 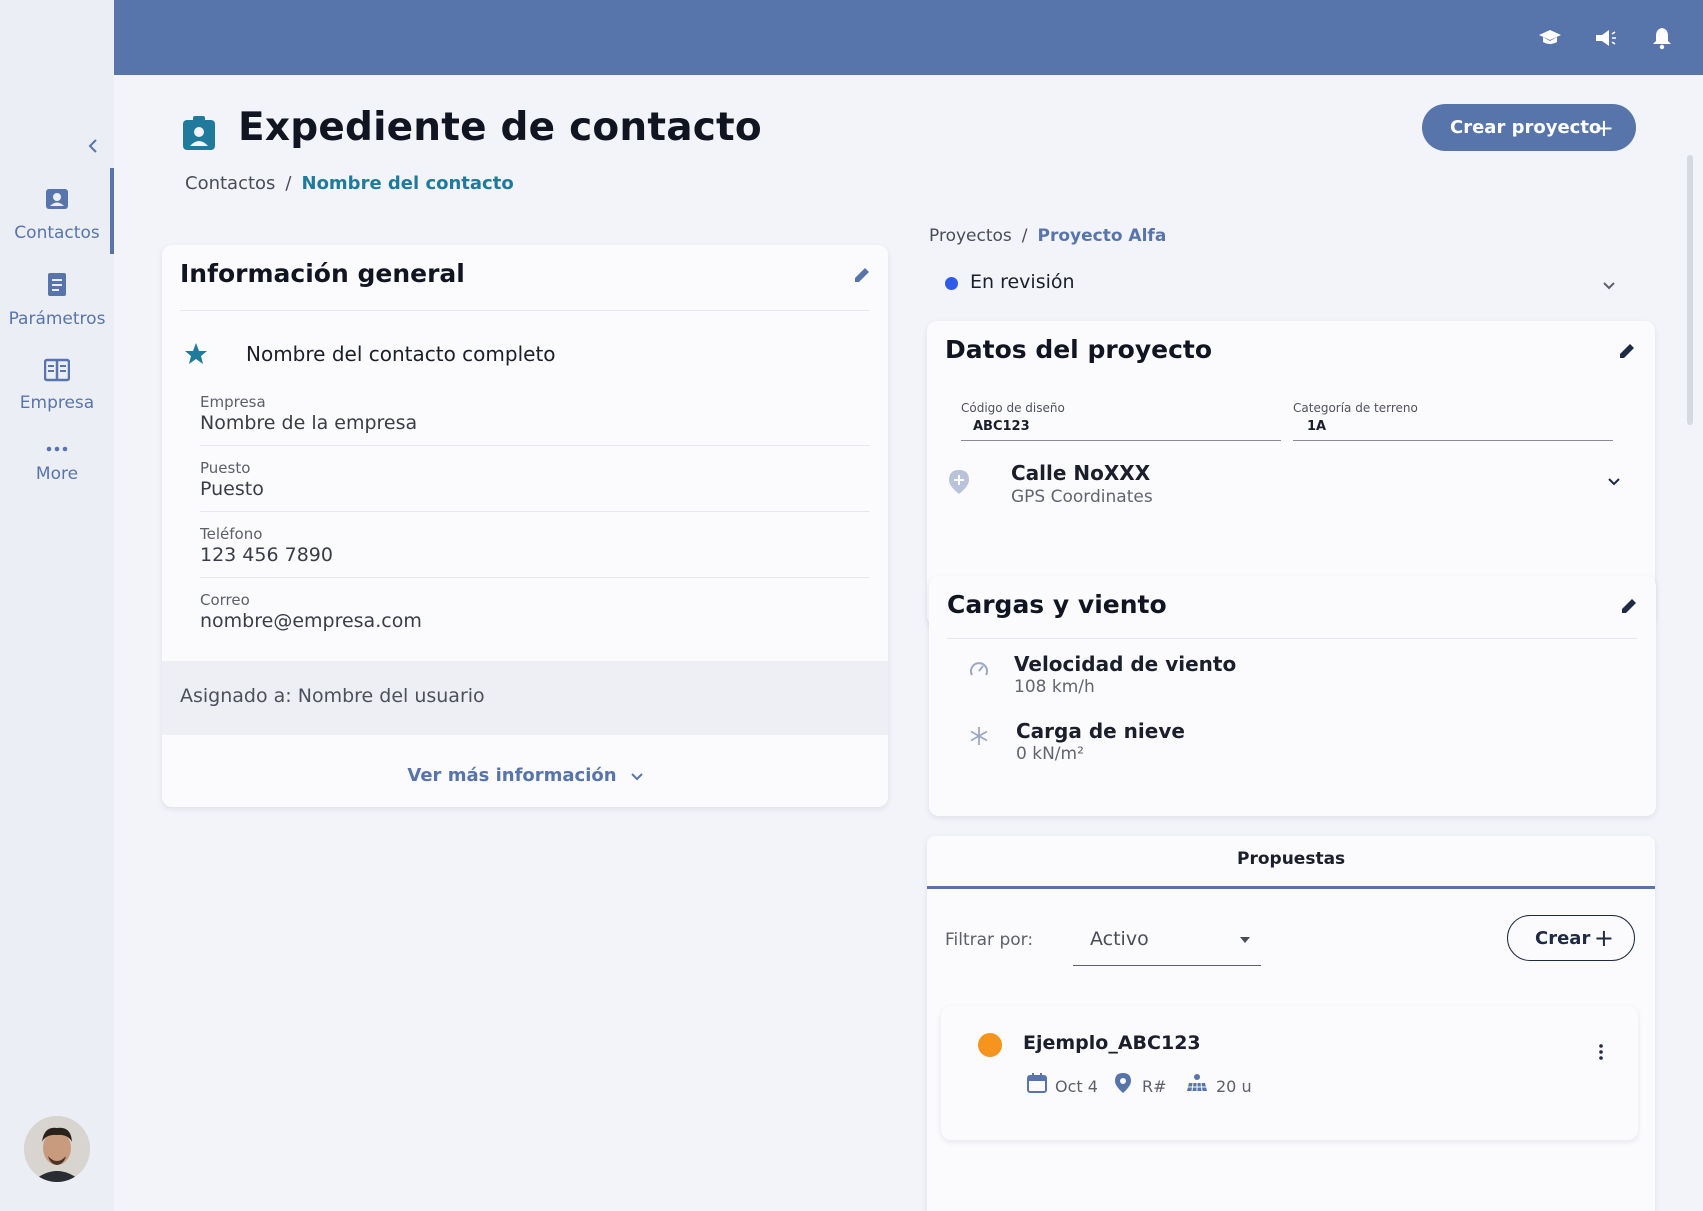 What do you see at coordinates (1125, 664) in the screenshot?
I see `wind-speed-label: Velocidad de viento` at bounding box center [1125, 664].